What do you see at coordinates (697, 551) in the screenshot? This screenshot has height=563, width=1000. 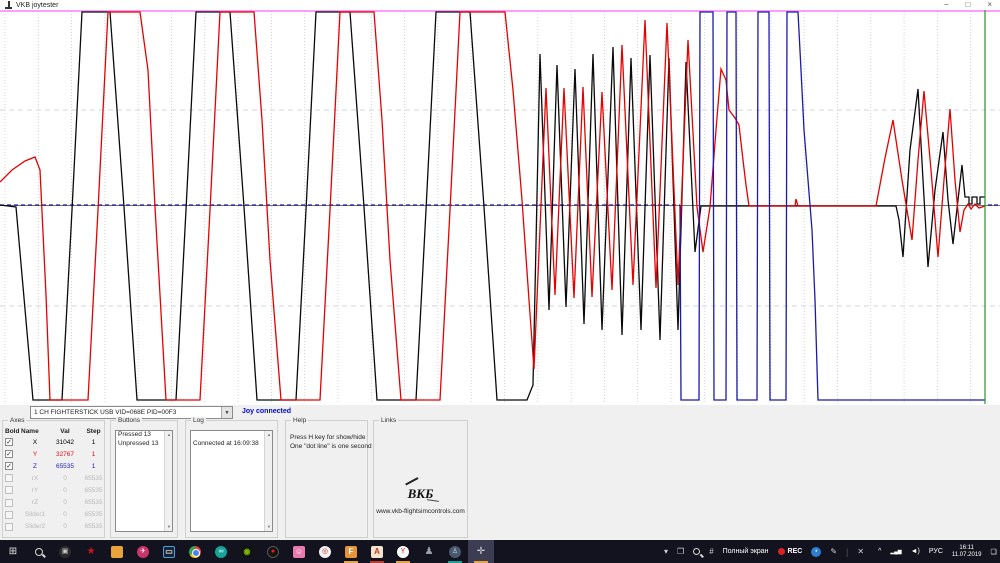 I see `recorder-zoom-icon` at bounding box center [697, 551].